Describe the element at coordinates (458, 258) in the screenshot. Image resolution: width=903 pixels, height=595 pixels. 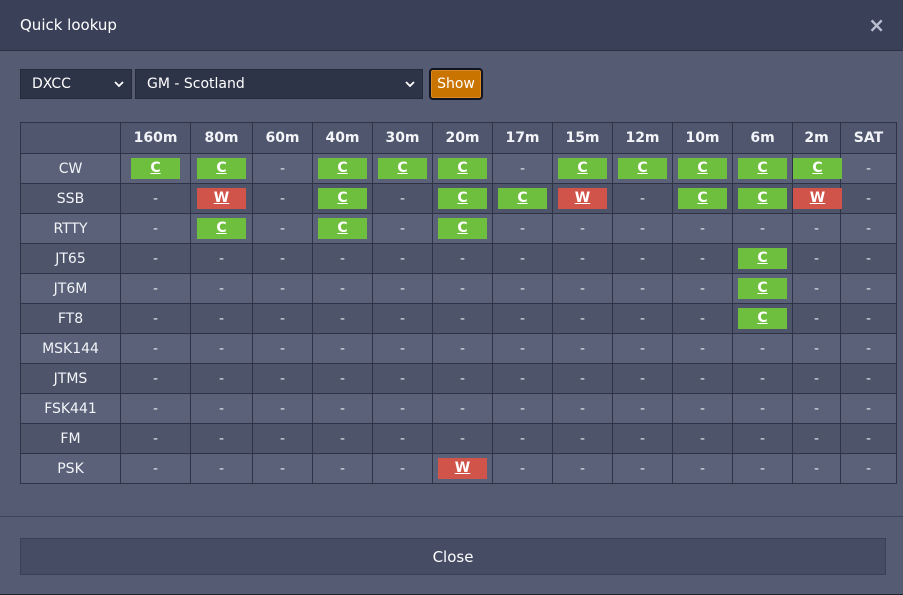
I see `table-row: JT65- - - - - - - - - - C - -` at that location.